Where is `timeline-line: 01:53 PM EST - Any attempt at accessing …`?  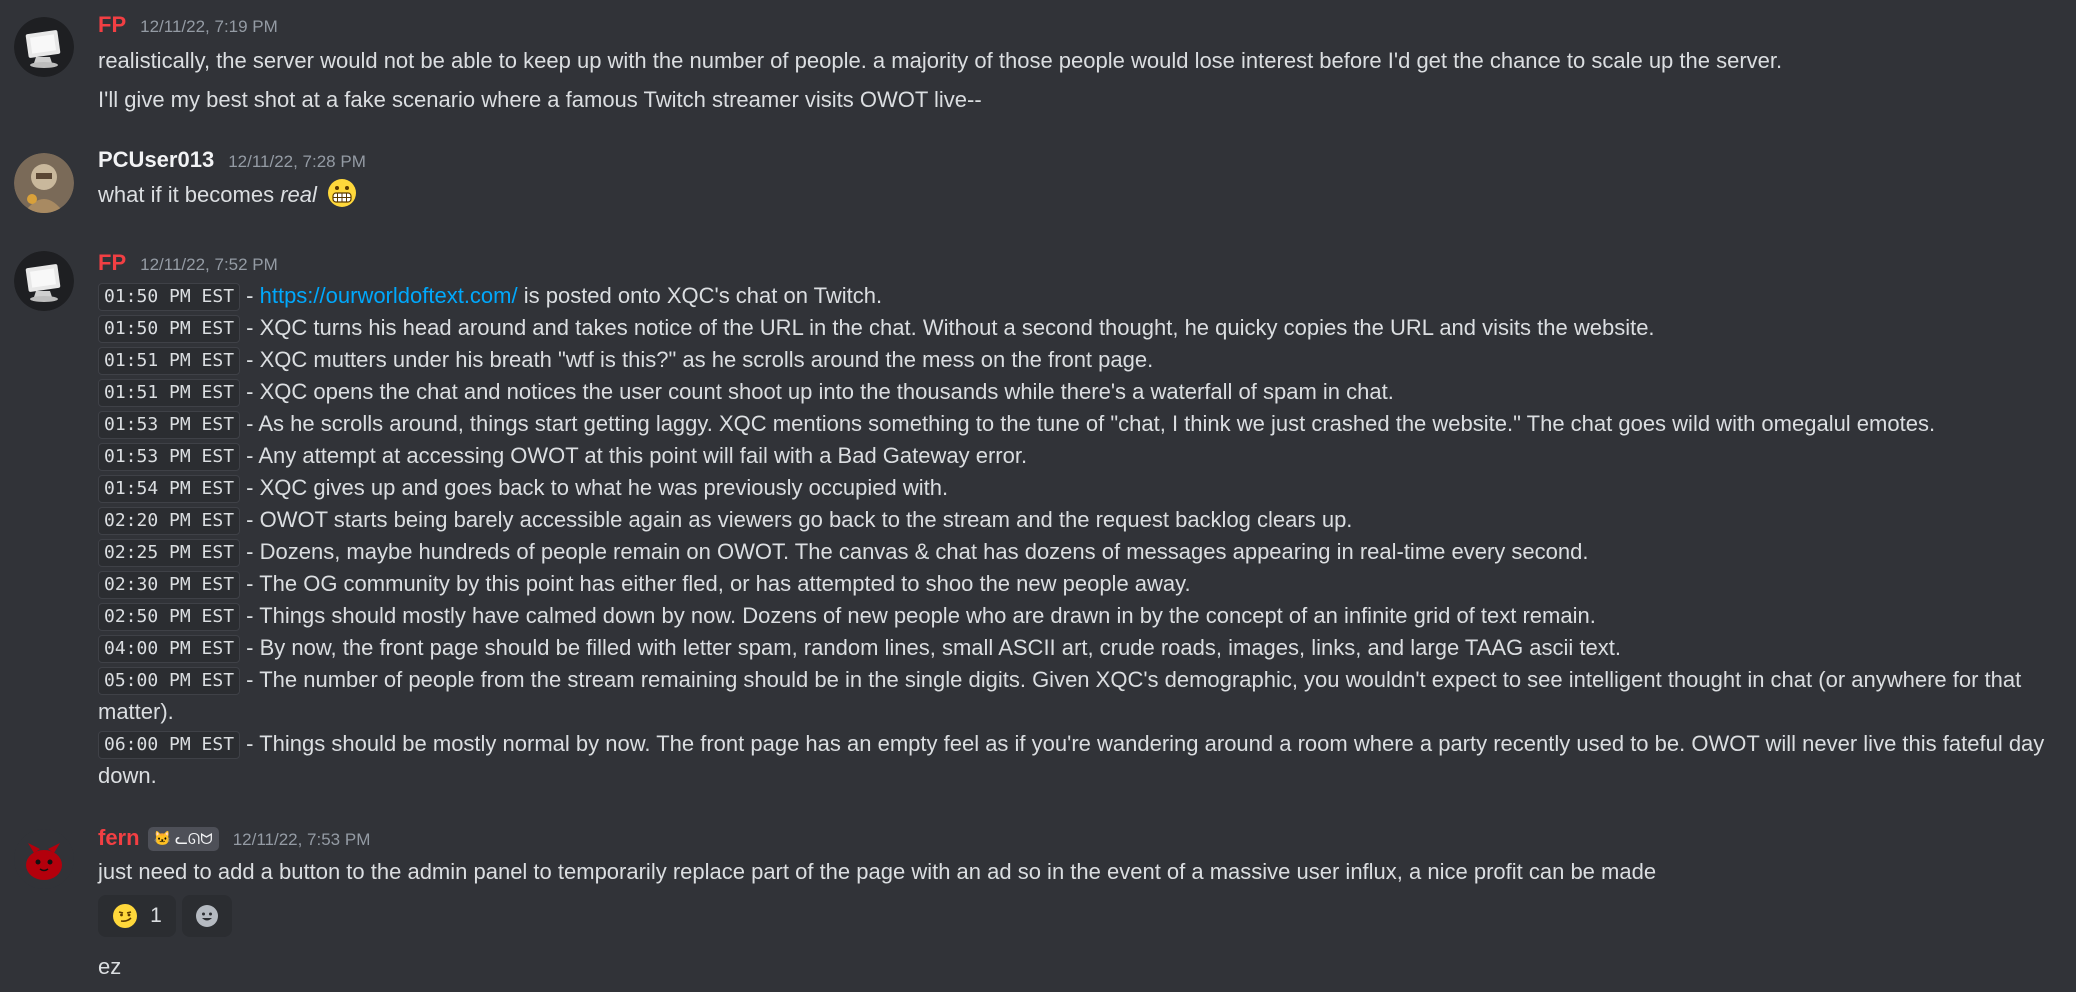 timeline-line: 01:53 PM EST - Any attempt at accessing … is located at coordinates (1083, 456).